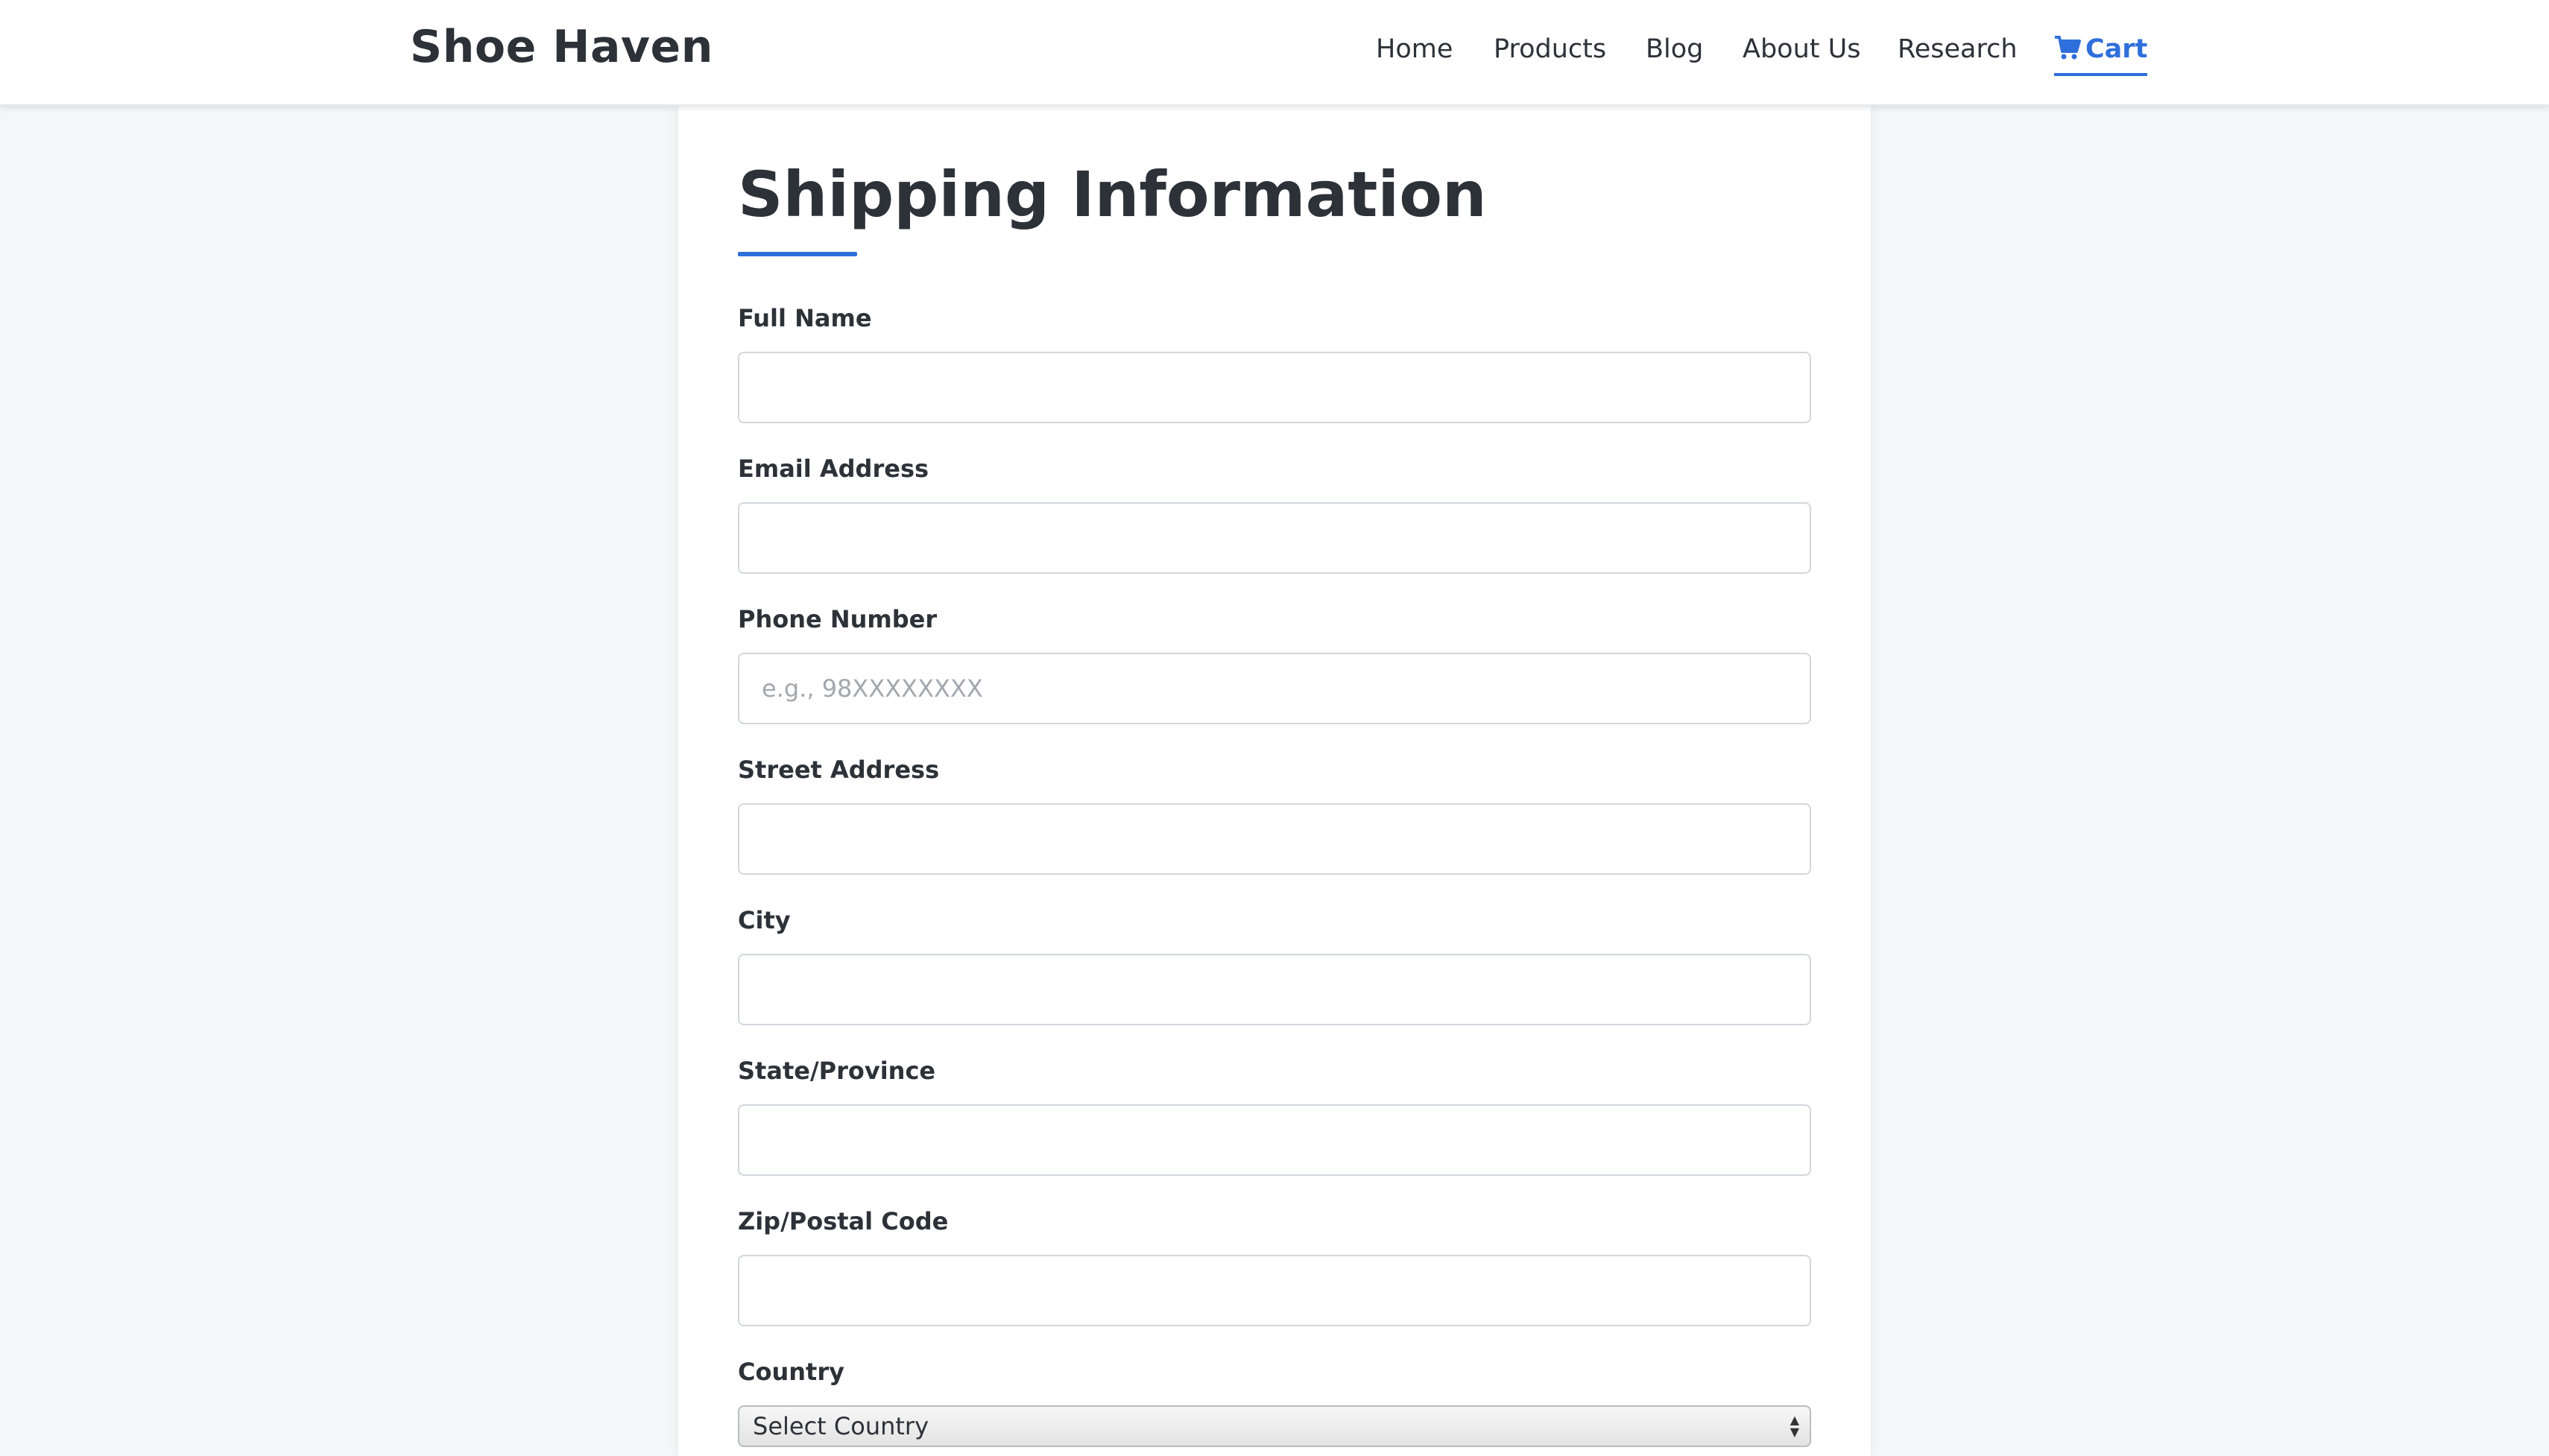 This screenshot has width=2549, height=1456. Describe the element at coordinates (1274, 1290) in the screenshot. I see `zip-postal-code-input` at that location.